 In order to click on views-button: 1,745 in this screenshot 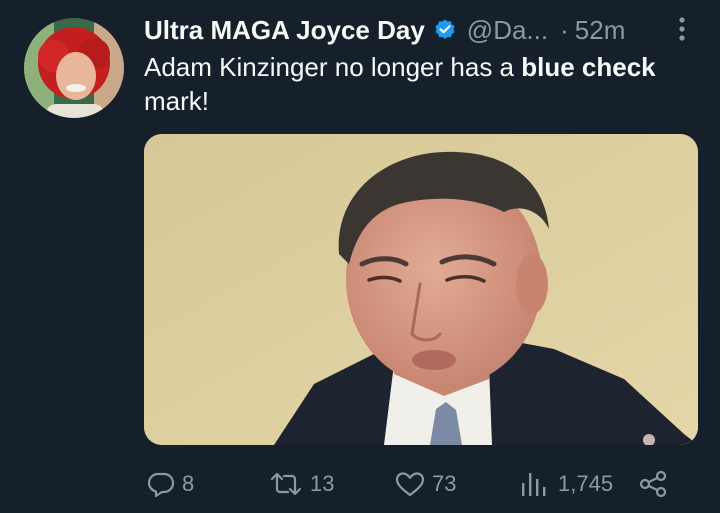, I will do `click(565, 484)`.